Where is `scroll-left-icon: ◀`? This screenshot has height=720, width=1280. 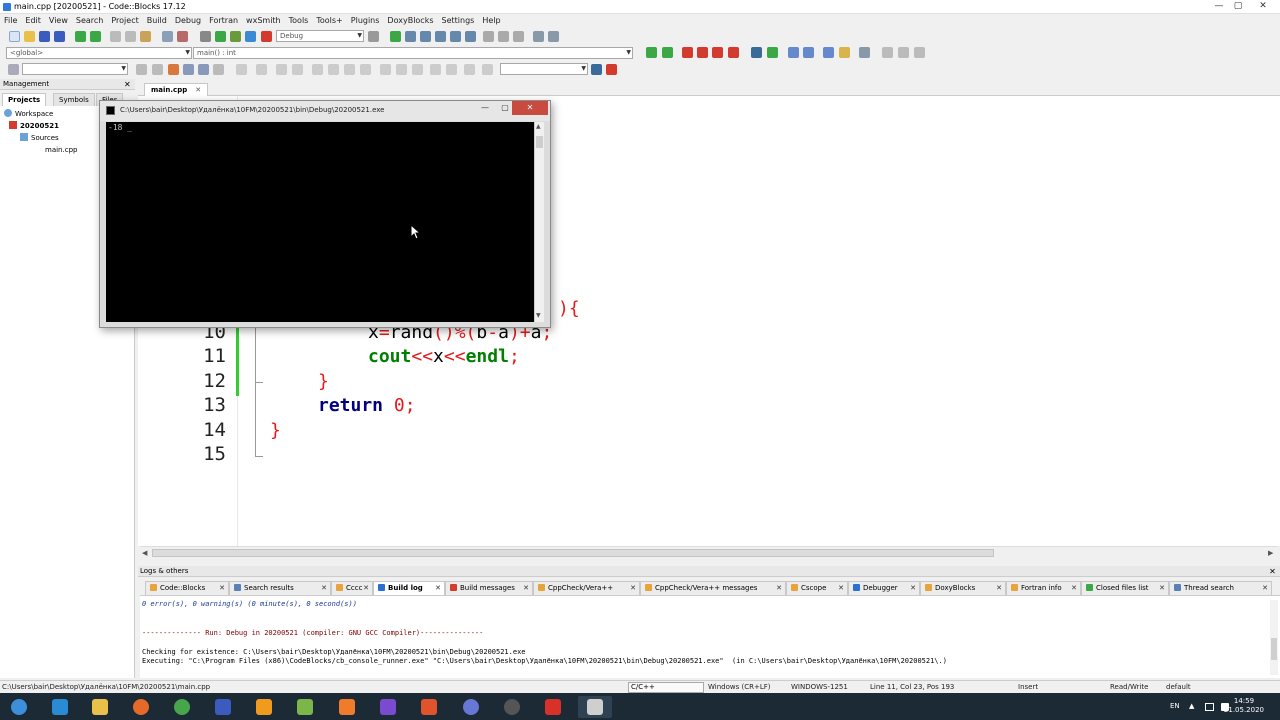
scroll-left-icon: ◀ is located at coordinates (144, 553).